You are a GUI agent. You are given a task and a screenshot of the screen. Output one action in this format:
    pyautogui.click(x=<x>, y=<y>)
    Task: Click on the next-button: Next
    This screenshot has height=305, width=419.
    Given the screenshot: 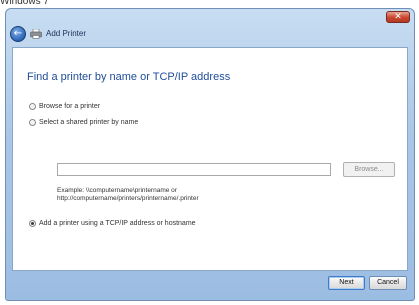 What is the action you would take?
    pyautogui.click(x=346, y=283)
    